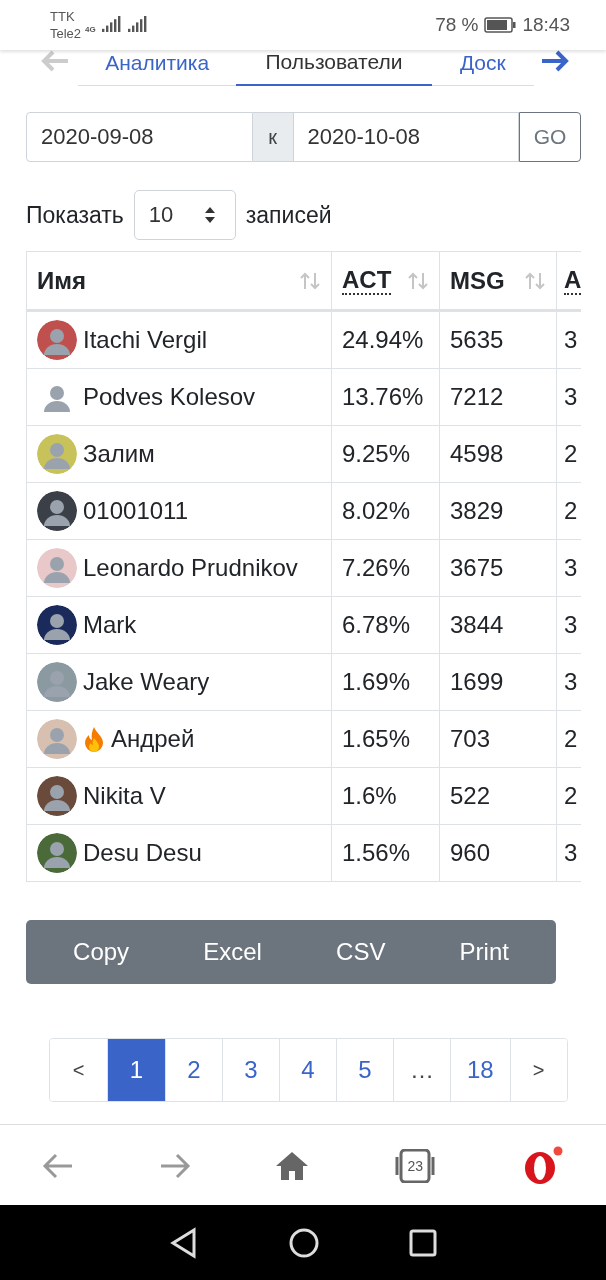  I want to click on clock: 18:43, so click(546, 25).